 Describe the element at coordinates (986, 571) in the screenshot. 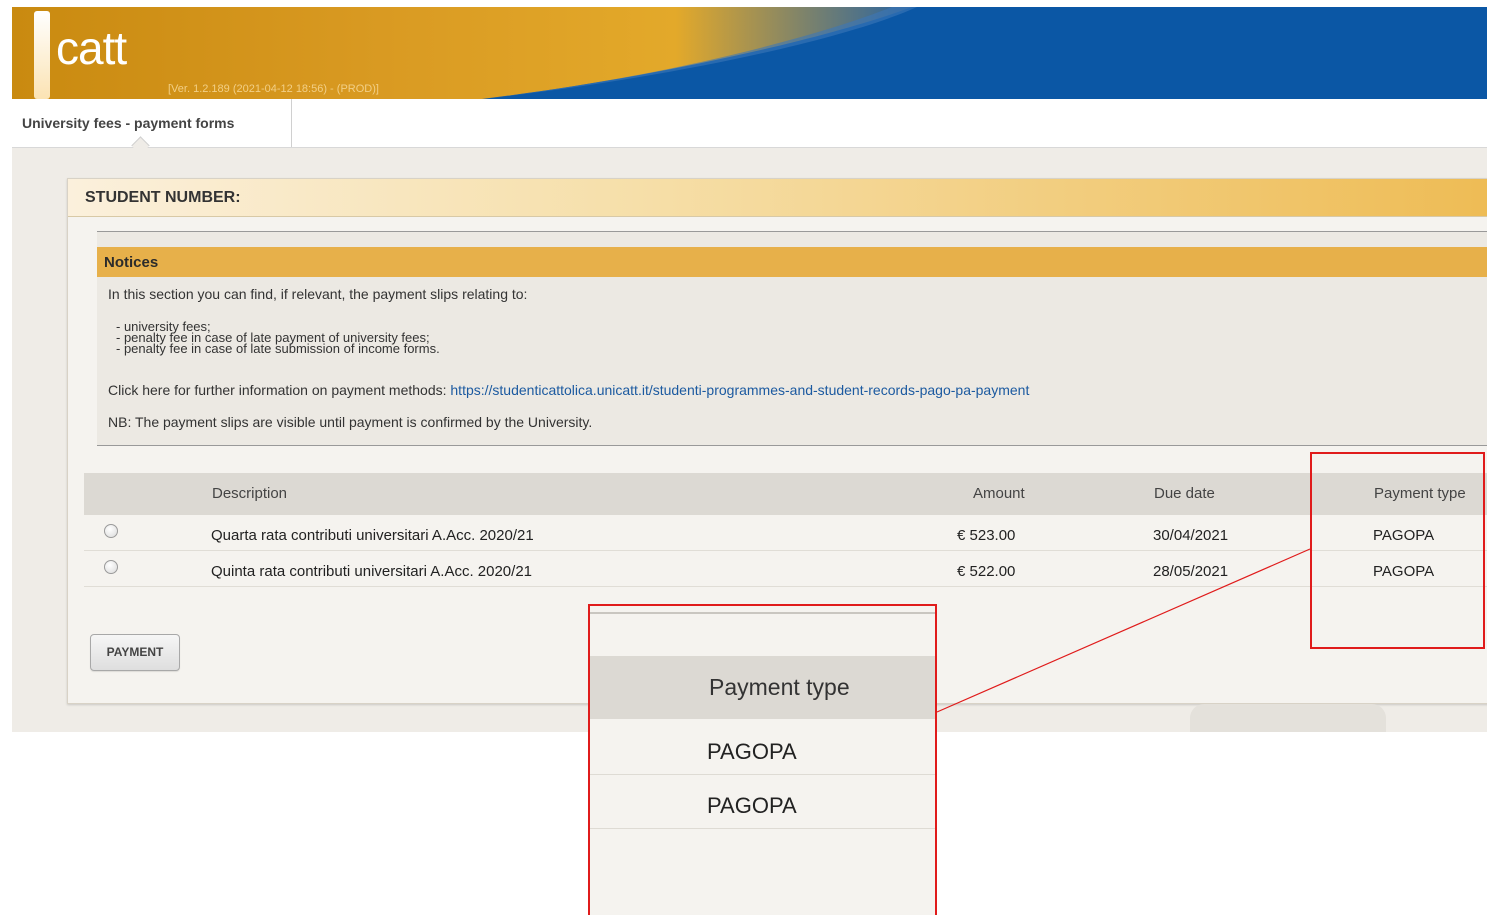

I see `row-amount: € 522.00` at that location.